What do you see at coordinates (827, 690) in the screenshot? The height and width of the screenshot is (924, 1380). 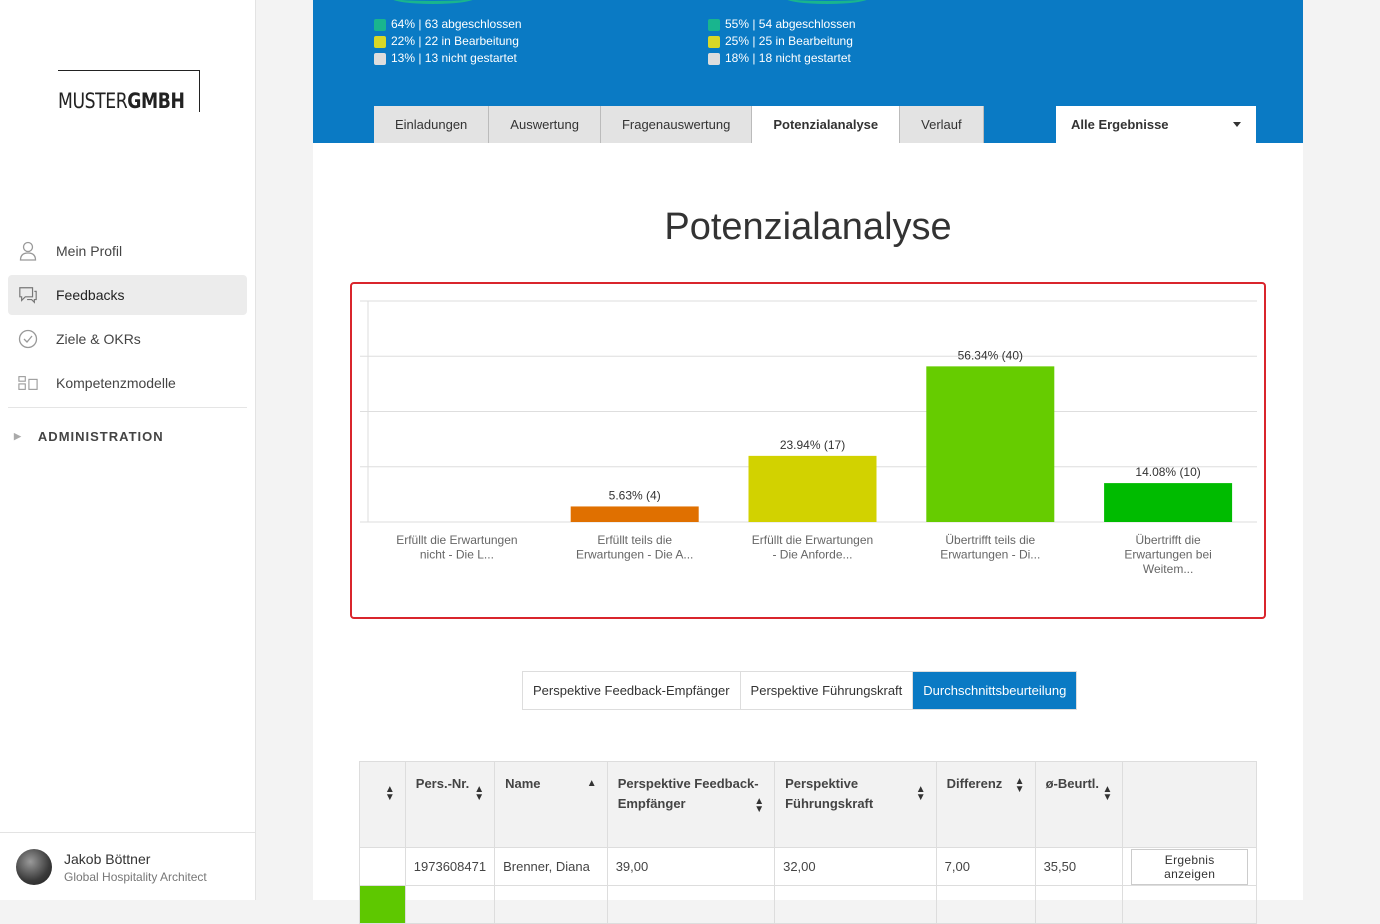 I see `perspective-manager-button: Perspektive Führungskraft` at bounding box center [827, 690].